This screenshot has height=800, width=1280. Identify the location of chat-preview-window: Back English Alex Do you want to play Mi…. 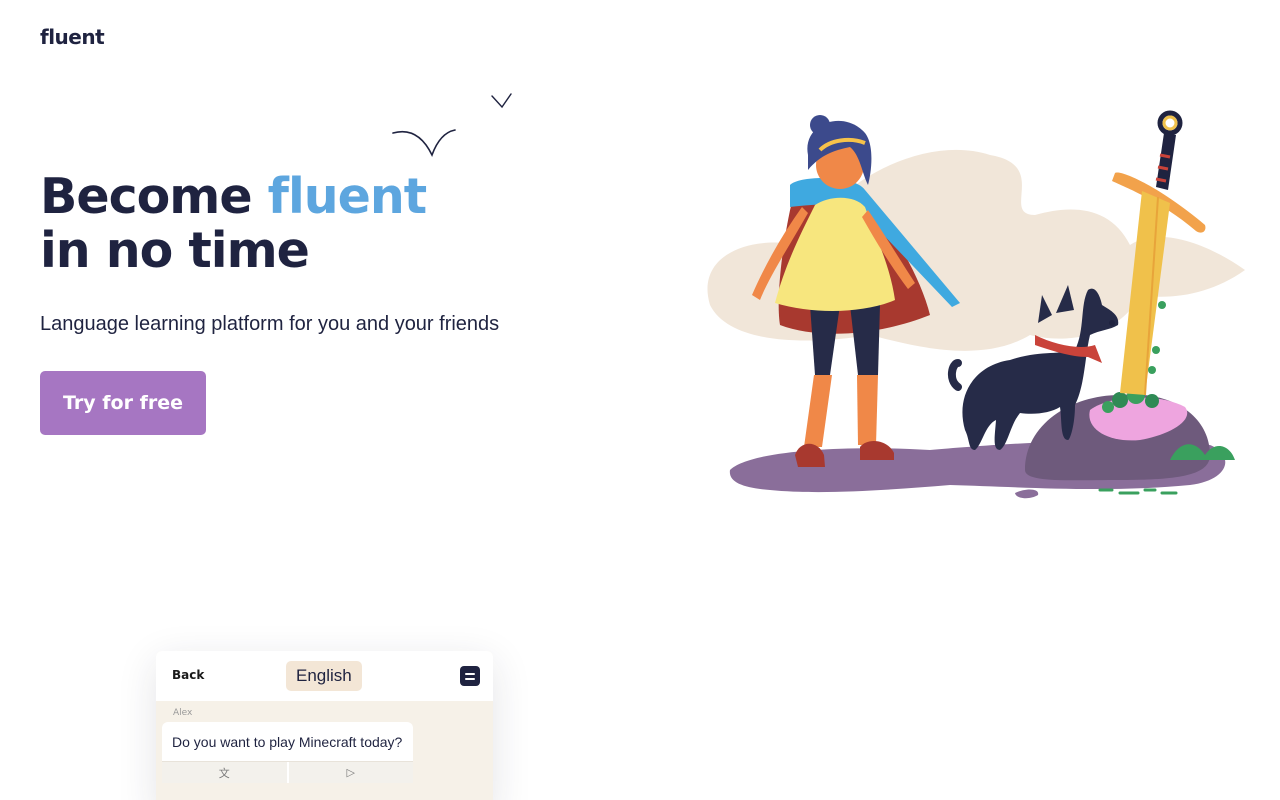
(324, 725).